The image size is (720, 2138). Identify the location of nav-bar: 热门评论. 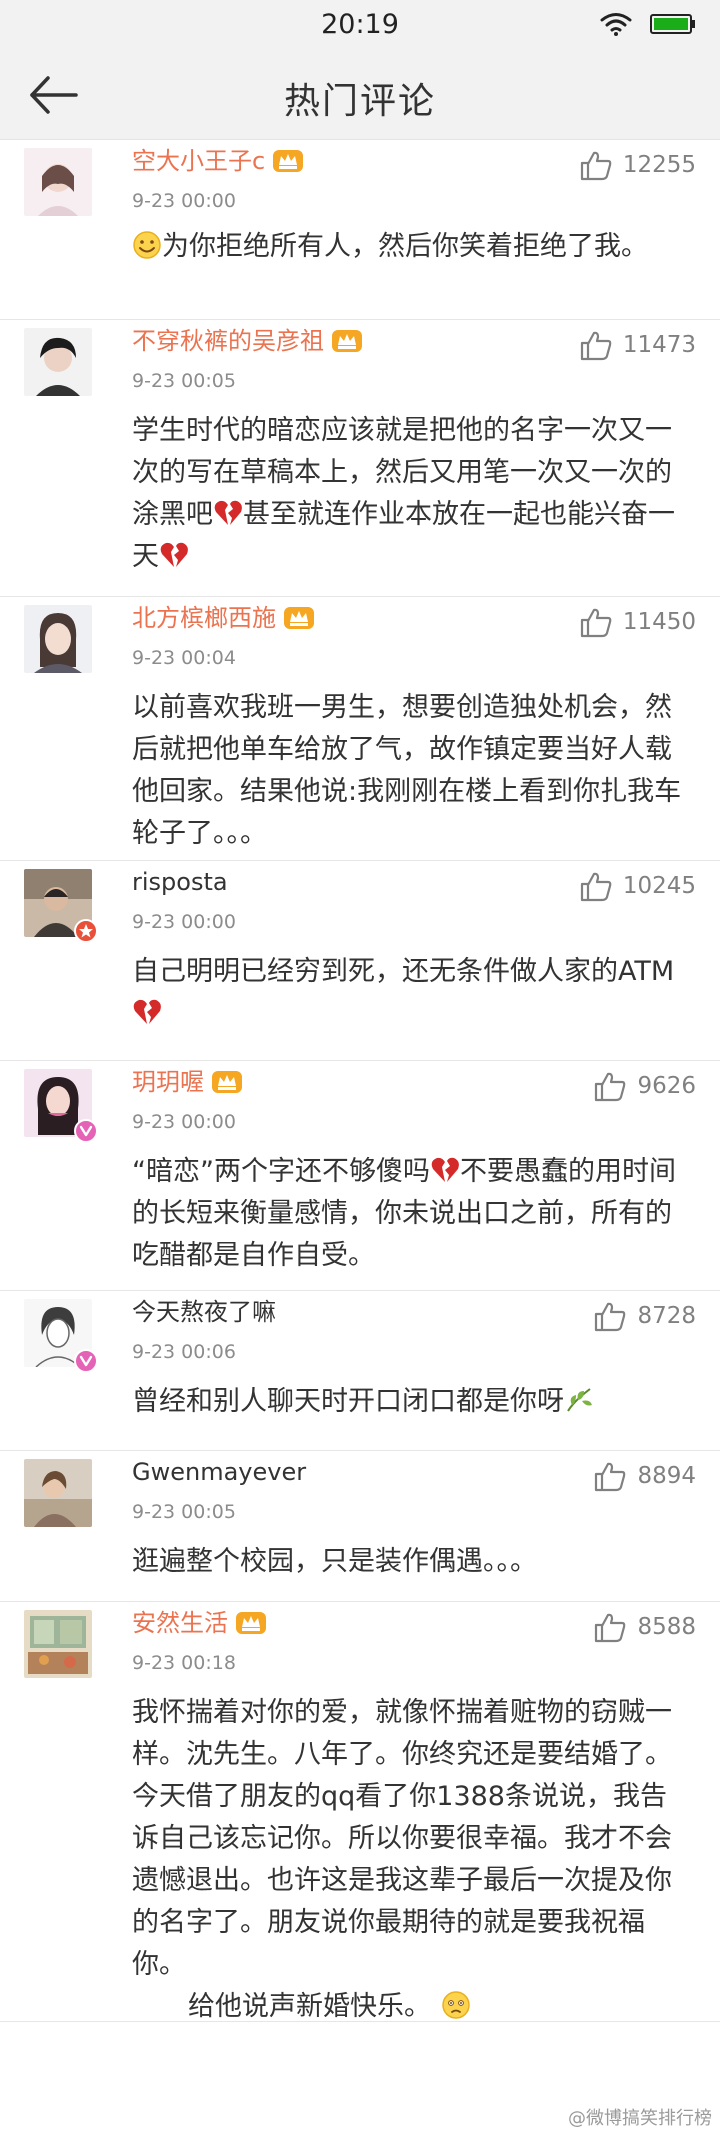
(360, 95).